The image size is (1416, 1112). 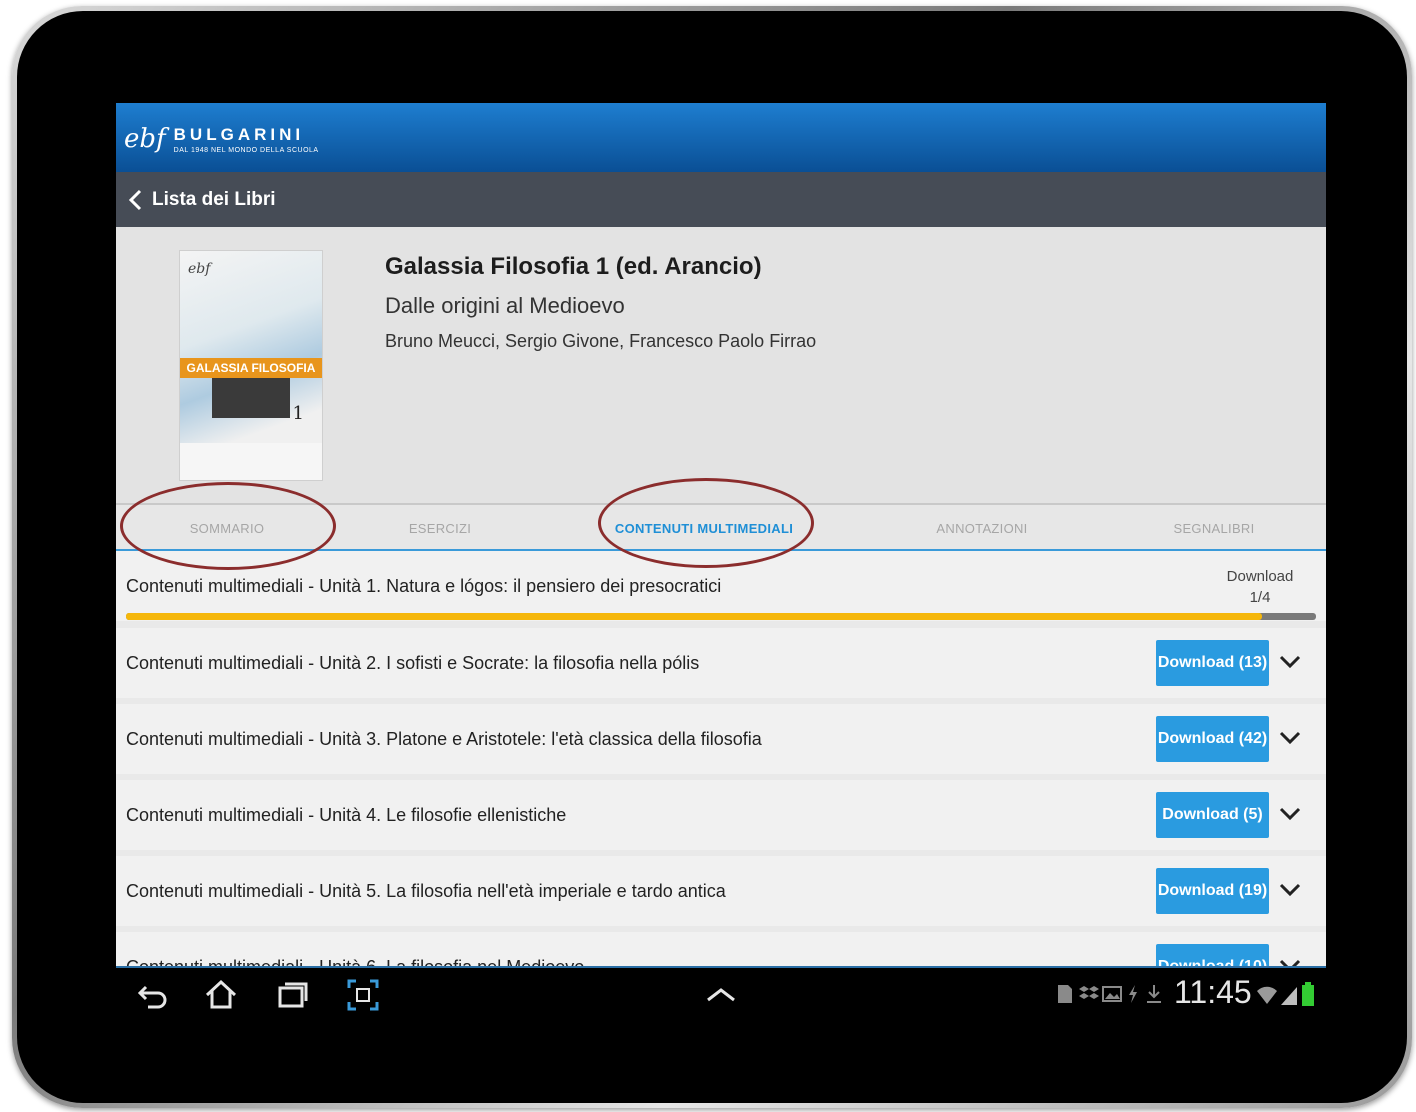 What do you see at coordinates (298, 413) in the screenshot?
I see `cover-volume: 1` at bounding box center [298, 413].